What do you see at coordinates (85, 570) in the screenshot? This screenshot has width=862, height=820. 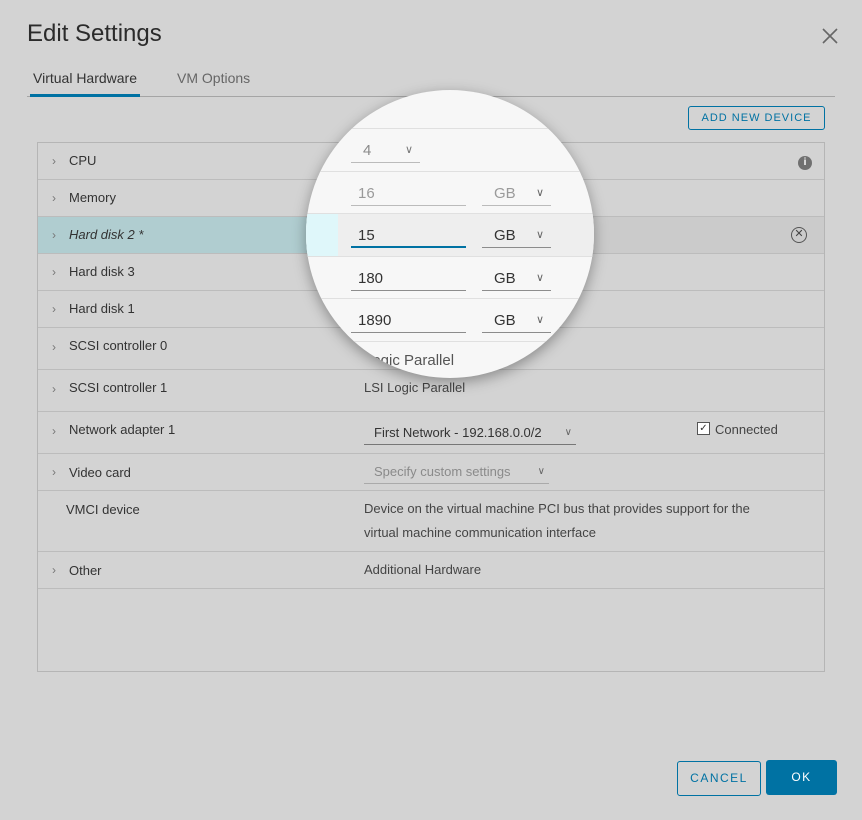 I see `row-label-other: Other` at bounding box center [85, 570].